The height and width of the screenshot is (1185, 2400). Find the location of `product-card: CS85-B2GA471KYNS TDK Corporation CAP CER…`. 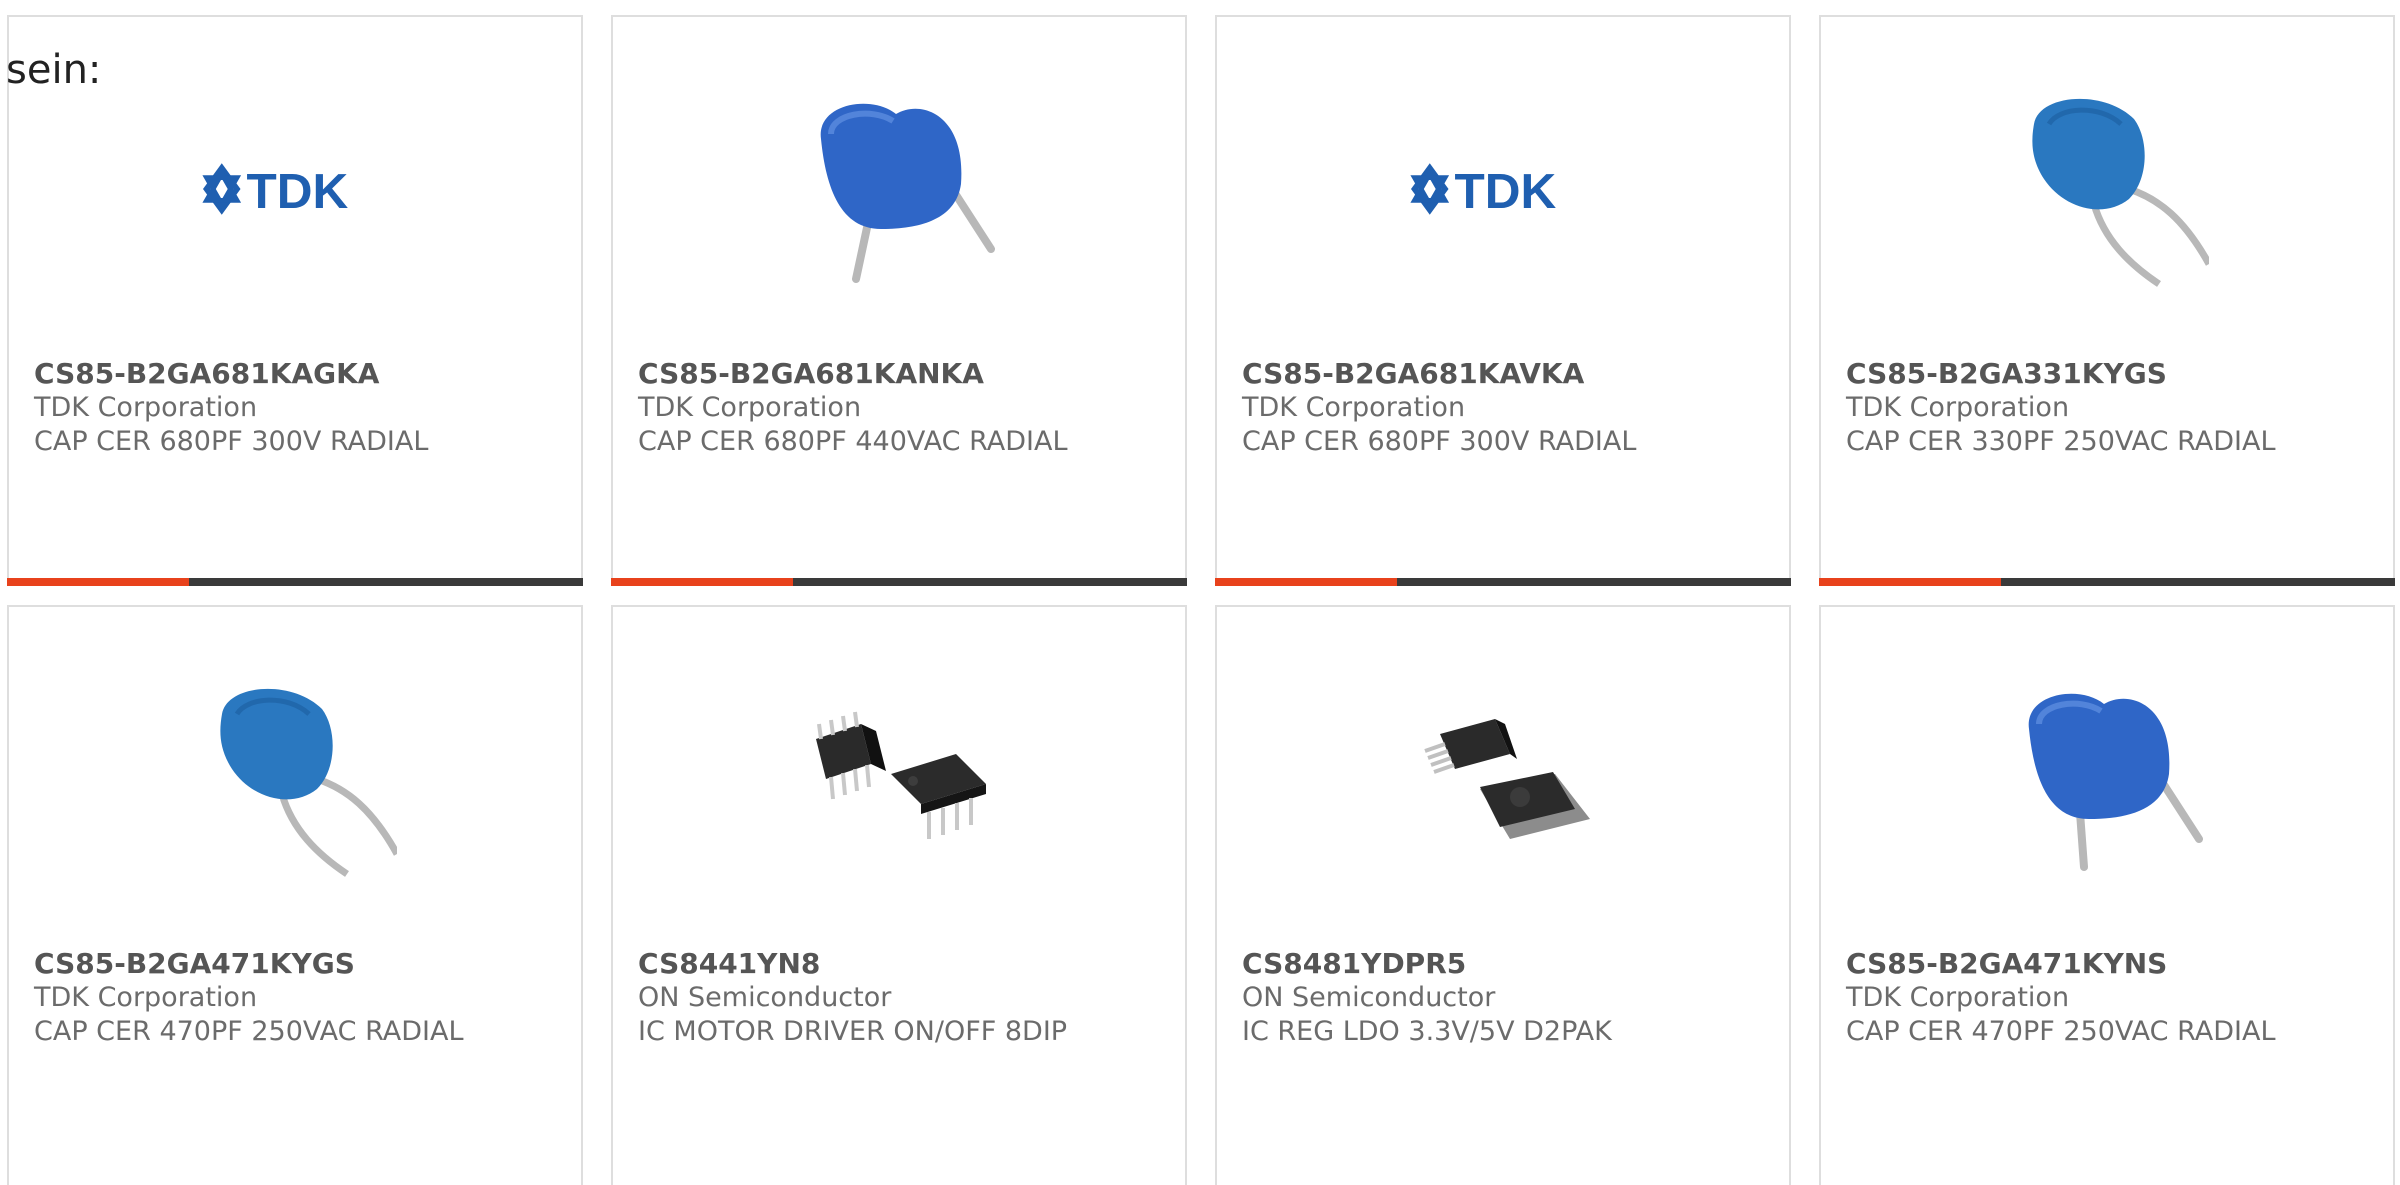

product-card: CS85-B2GA471KYNS TDK Corporation CAP CER… is located at coordinates (2107, 895).